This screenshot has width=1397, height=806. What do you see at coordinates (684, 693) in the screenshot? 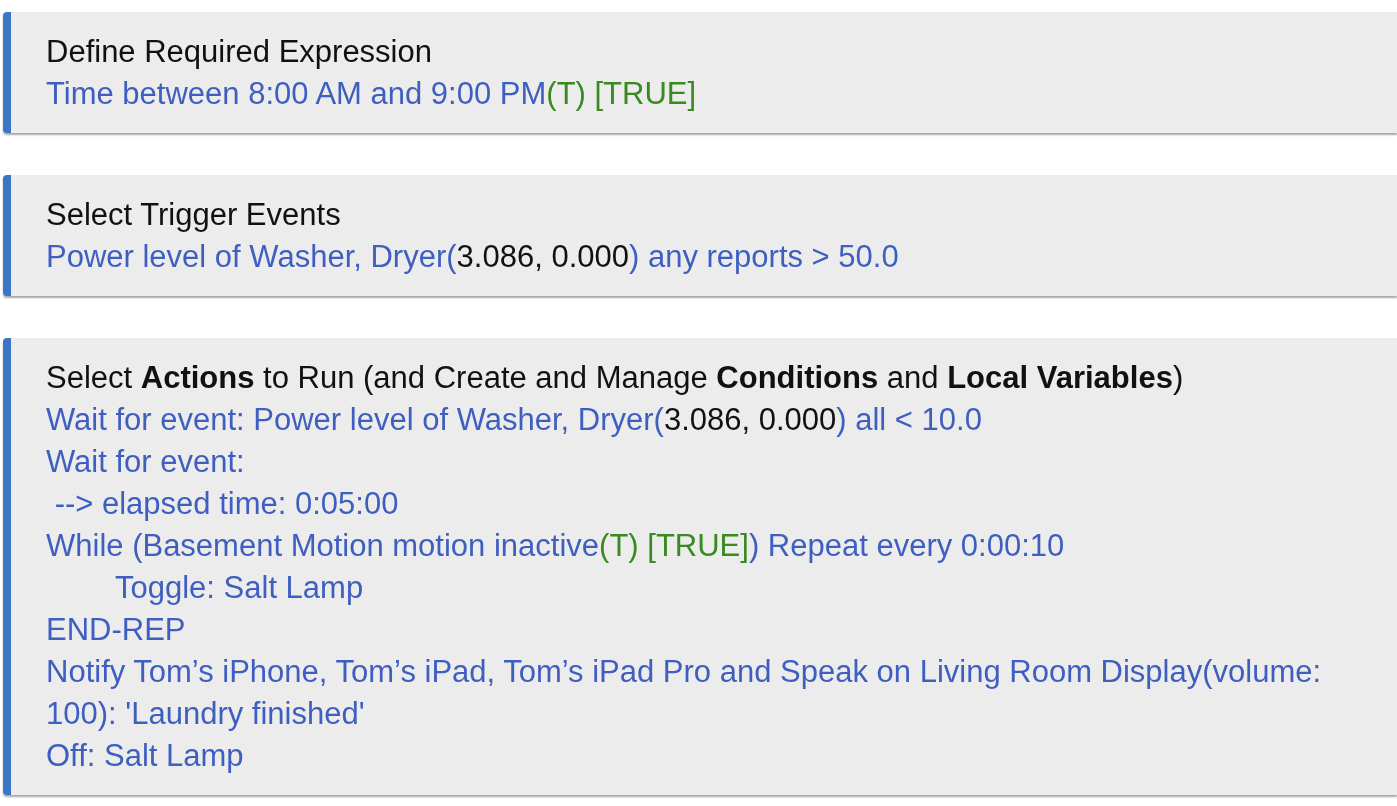
I see `rule-line: Notify Tom’s iPhone, Tom’s iPad, Tom’s iPad Pro and Speak on Living Room Display(volume: 100): 'Laundry finished'` at bounding box center [684, 693].